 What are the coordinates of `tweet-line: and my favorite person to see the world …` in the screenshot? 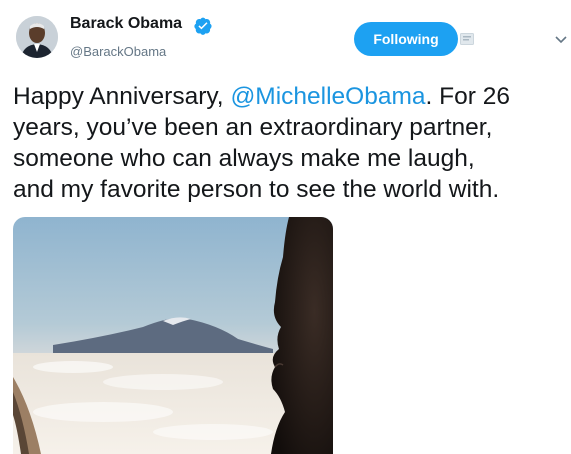 It's located at (256, 189).